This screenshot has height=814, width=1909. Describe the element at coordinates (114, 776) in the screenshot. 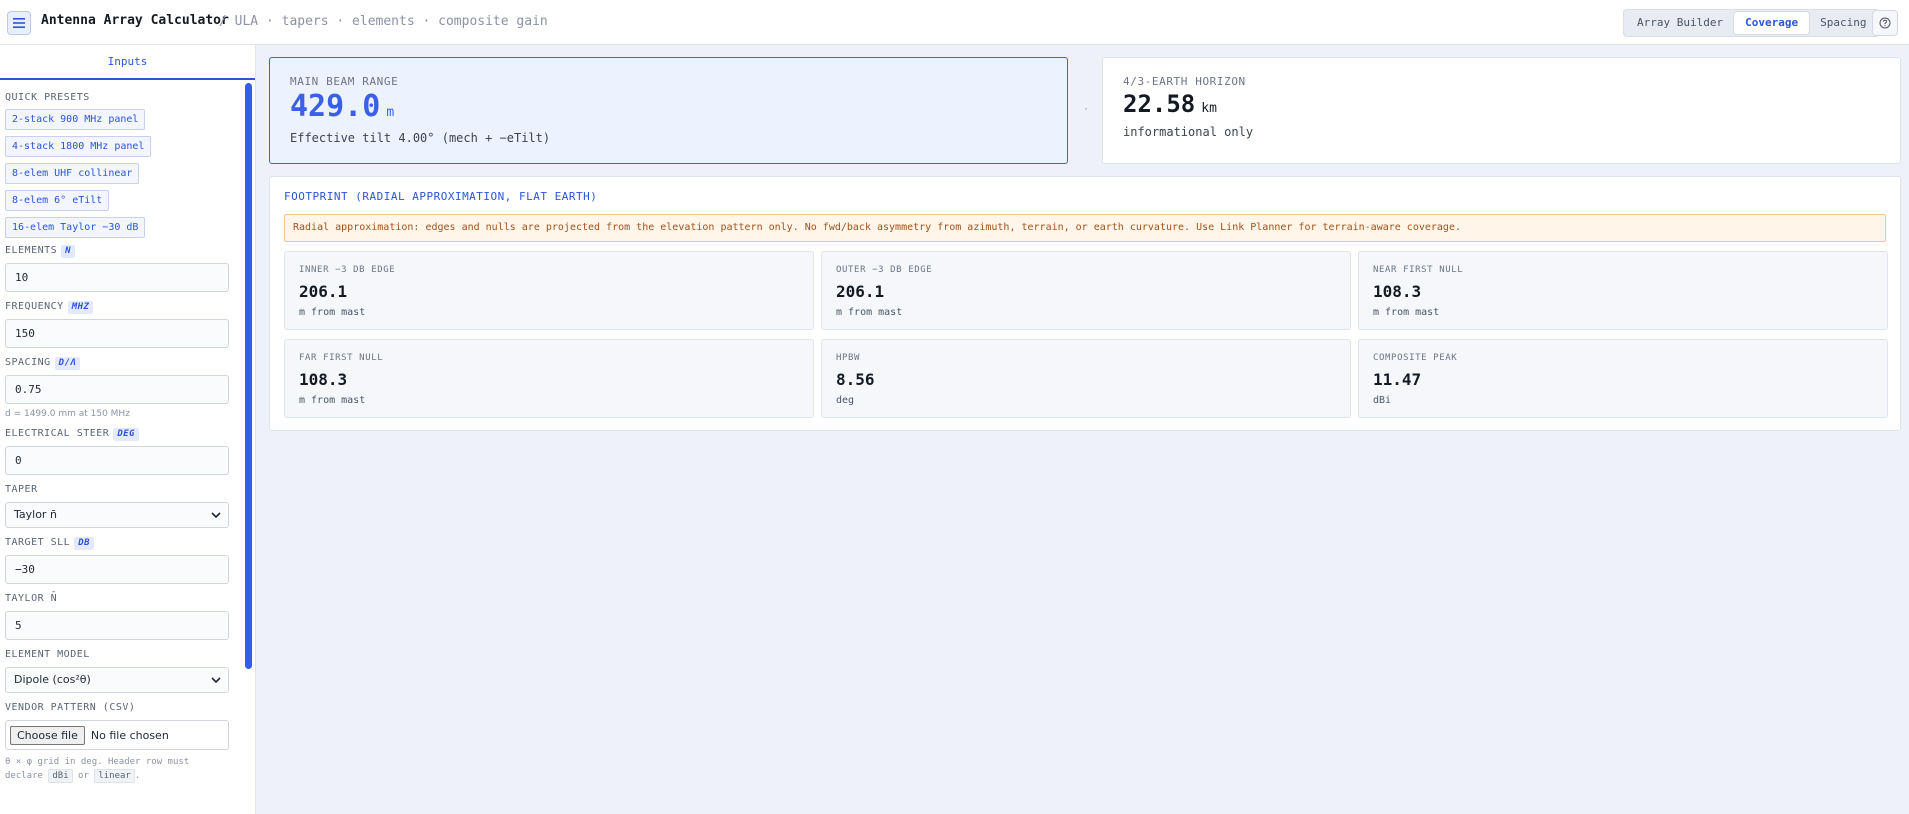

I see `linear-chip: linear` at that location.